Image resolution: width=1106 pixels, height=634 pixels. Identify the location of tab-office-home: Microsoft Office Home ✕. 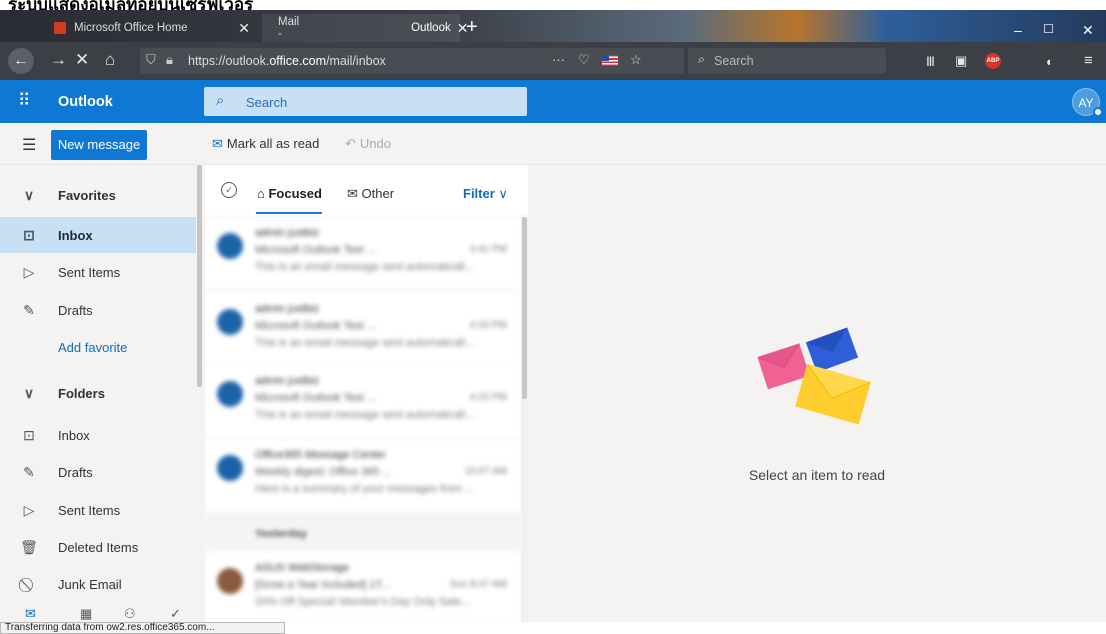
(152, 28).